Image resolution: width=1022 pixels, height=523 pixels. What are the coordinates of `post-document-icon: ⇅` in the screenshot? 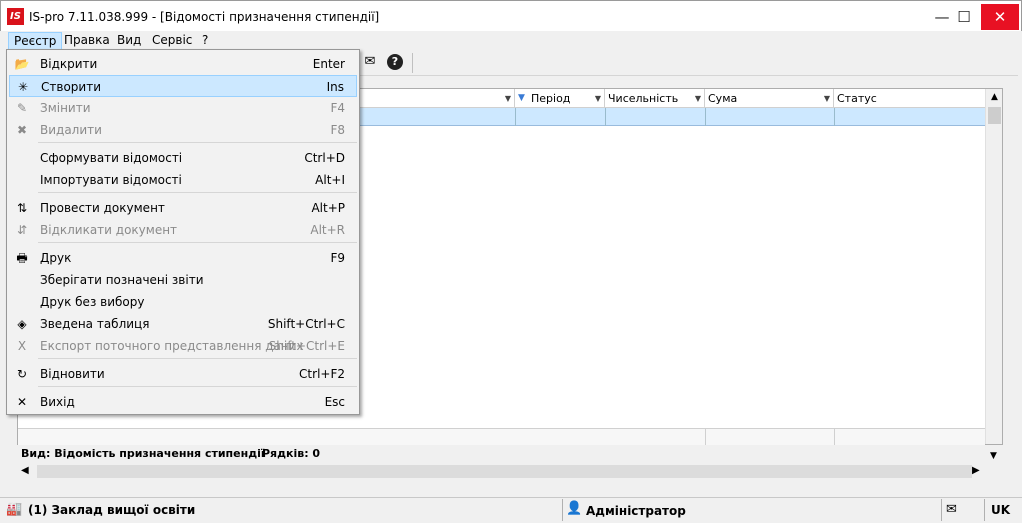 It's located at (22, 208).